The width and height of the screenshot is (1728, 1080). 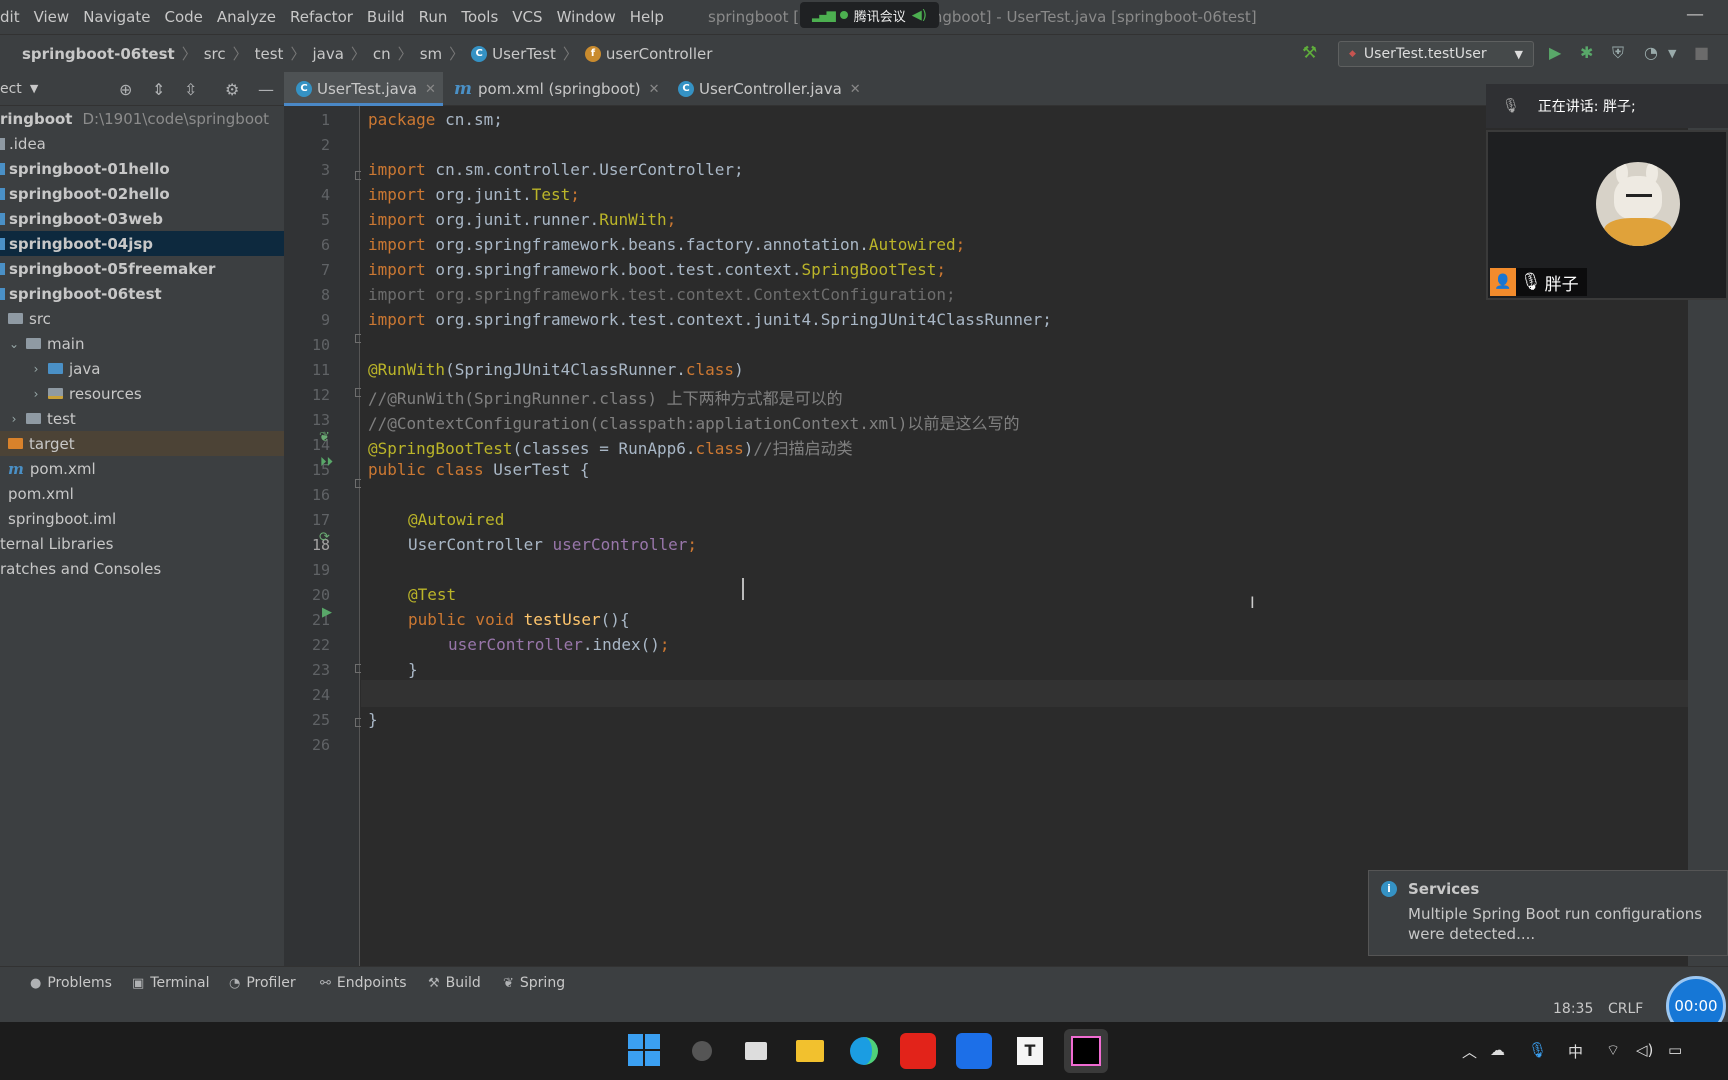 I want to click on tree-item-pom: pom.xml, so click(x=142, y=493).